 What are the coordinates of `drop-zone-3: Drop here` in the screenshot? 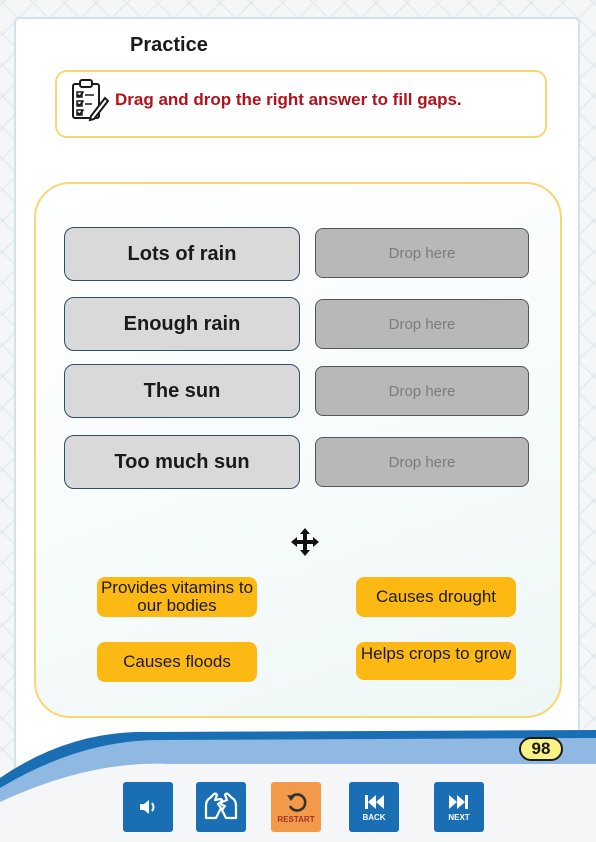 It's located at (422, 391).